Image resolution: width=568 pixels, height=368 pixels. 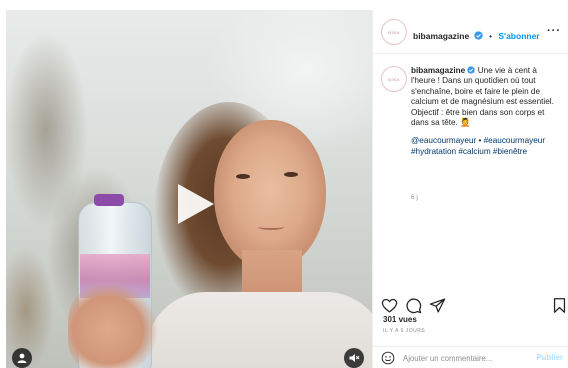 What do you see at coordinates (389, 305) in the screenshot?
I see `like-heart-icon` at bounding box center [389, 305].